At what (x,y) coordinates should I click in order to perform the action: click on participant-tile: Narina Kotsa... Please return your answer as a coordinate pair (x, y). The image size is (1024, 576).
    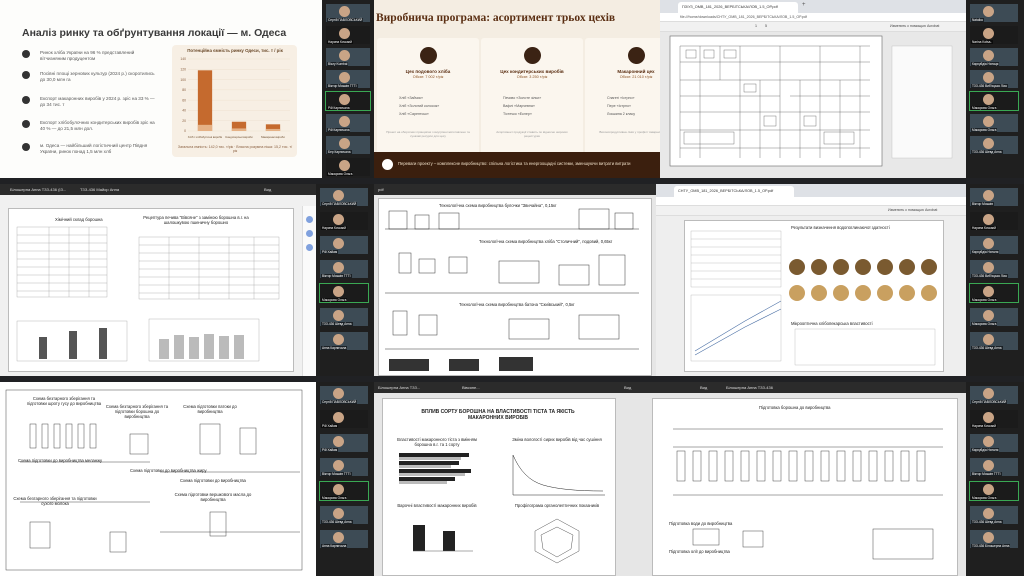
    Looking at the image, I should click on (994, 35).